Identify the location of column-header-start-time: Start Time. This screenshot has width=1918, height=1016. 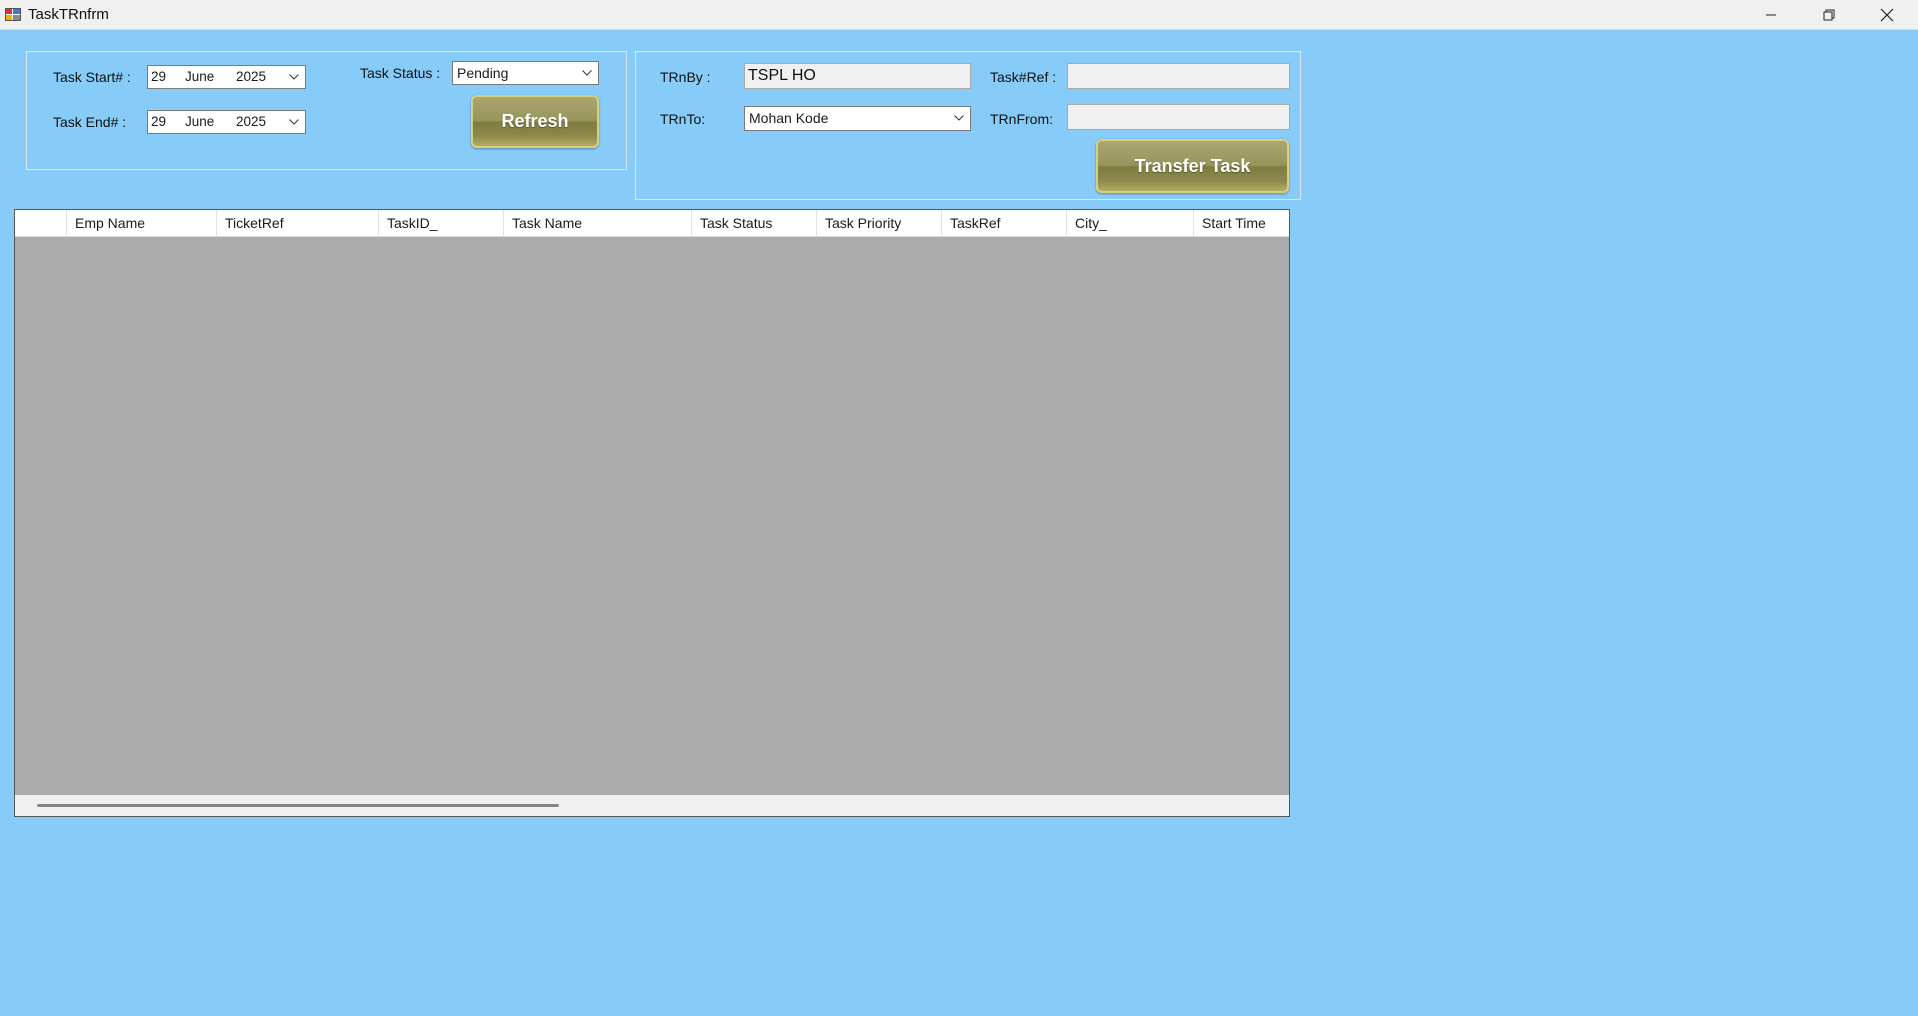
(1241, 223).